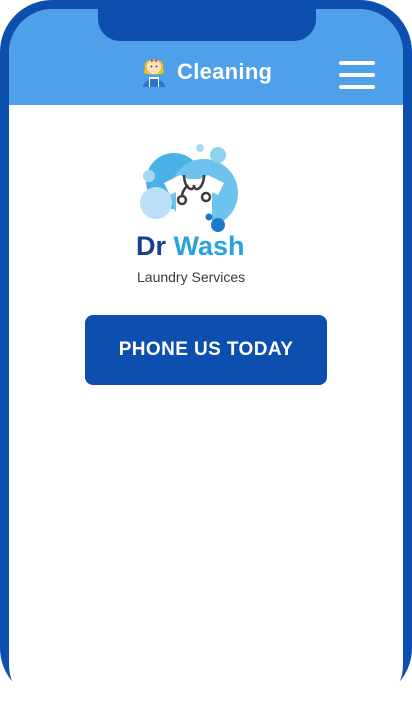 The width and height of the screenshot is (412, 709). What do you see at coordinates (225, 71) in the screenshot?
I see `page-title: Cleaning` at bounding box center [225, 71].